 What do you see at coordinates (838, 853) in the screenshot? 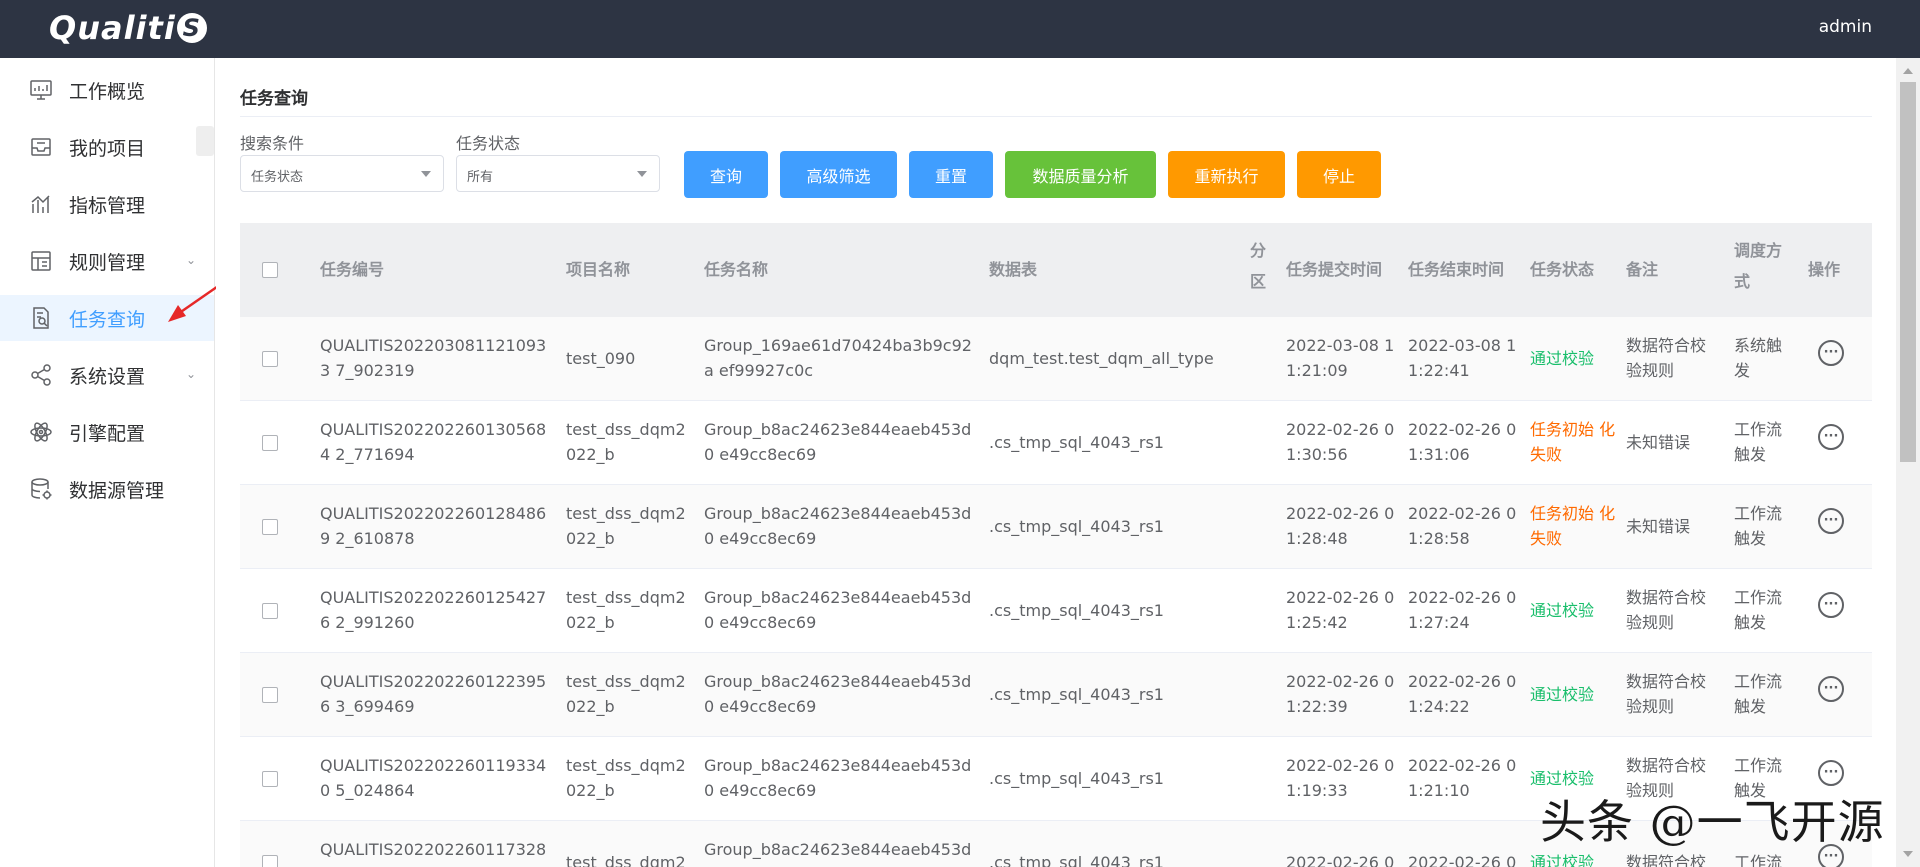
I see `cell-task-name: Group_b8ac24623e844eaeb453d0` at bounding box center [838, 853].